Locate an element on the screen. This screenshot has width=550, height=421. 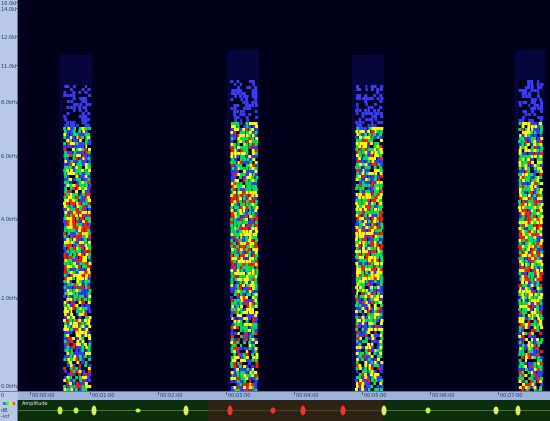
time-tick: 00:06:00 is located at coordinates (443, 396).